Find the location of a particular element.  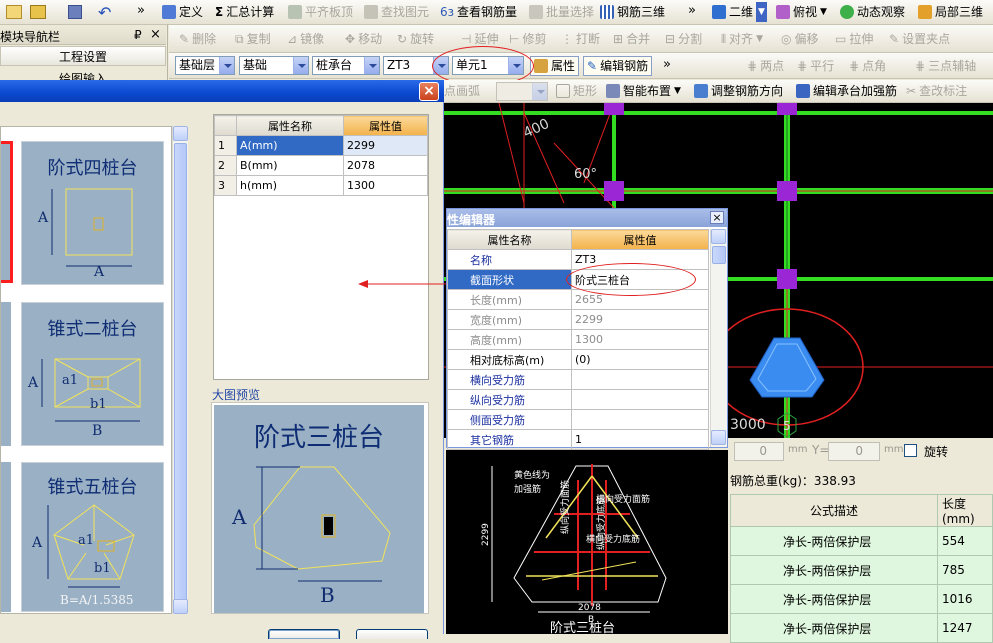

param-value-input: 2078 is located at coordinates (385, 165).